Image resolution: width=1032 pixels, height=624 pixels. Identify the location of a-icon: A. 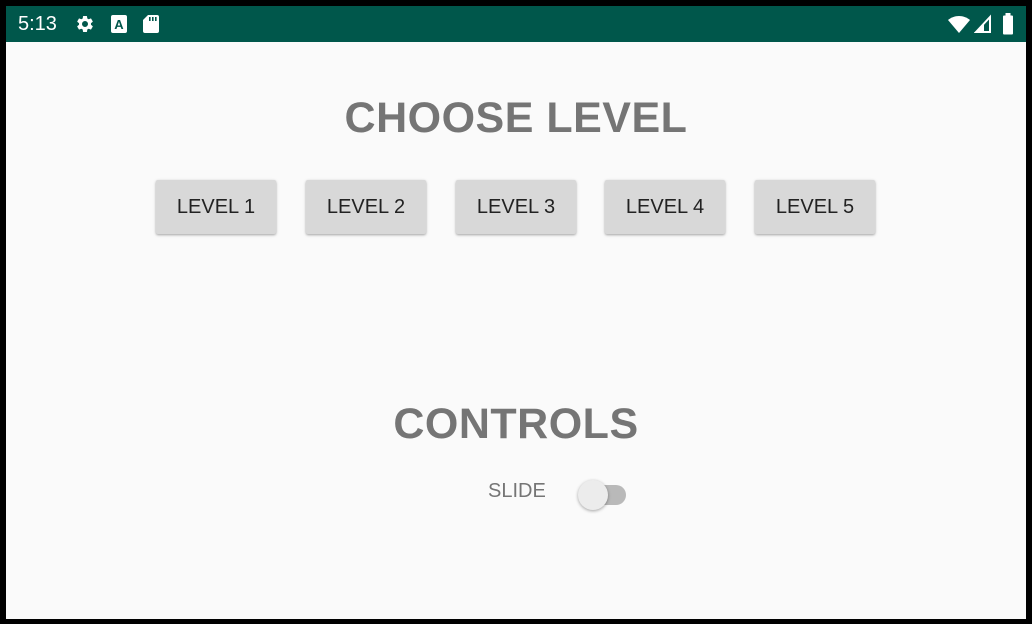
(119, 26).